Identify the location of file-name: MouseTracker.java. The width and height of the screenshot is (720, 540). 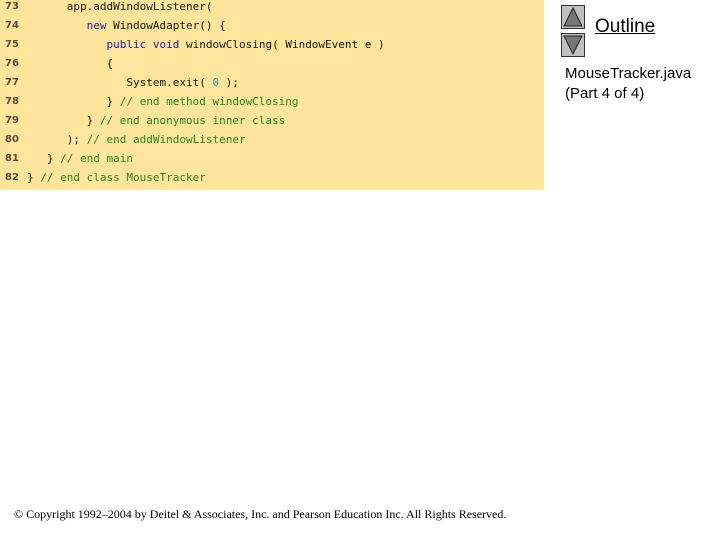
(628, 73).